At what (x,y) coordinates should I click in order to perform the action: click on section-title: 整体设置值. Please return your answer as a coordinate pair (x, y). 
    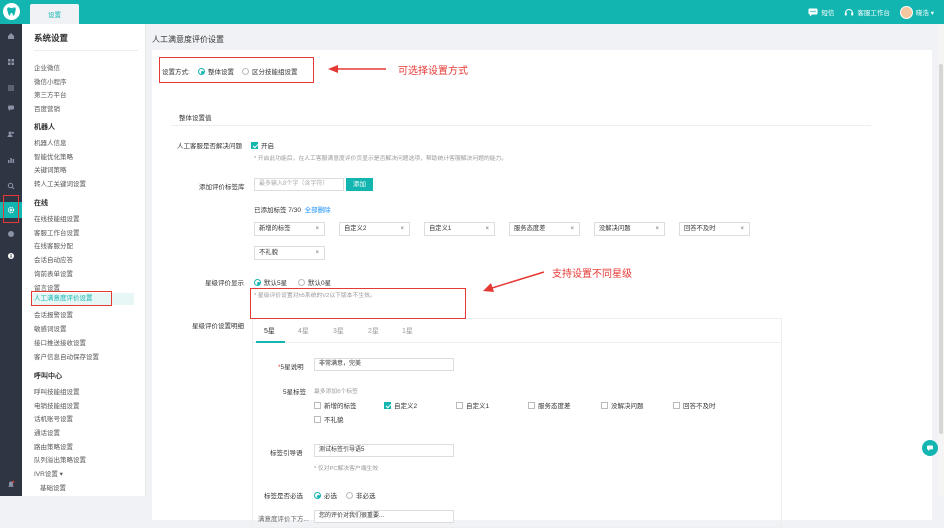
    Looking at the image, I should click on (521, 119).